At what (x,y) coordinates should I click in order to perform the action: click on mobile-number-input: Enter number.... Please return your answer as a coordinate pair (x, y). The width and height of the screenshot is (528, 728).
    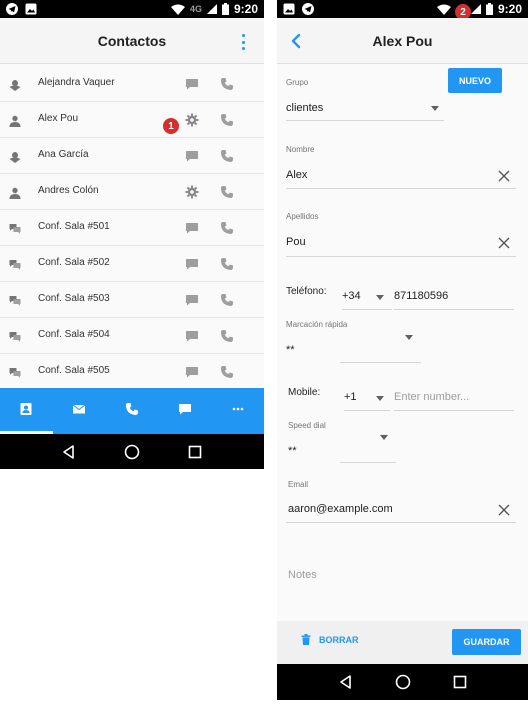
    Looking at the image, I should click on (431, 397).